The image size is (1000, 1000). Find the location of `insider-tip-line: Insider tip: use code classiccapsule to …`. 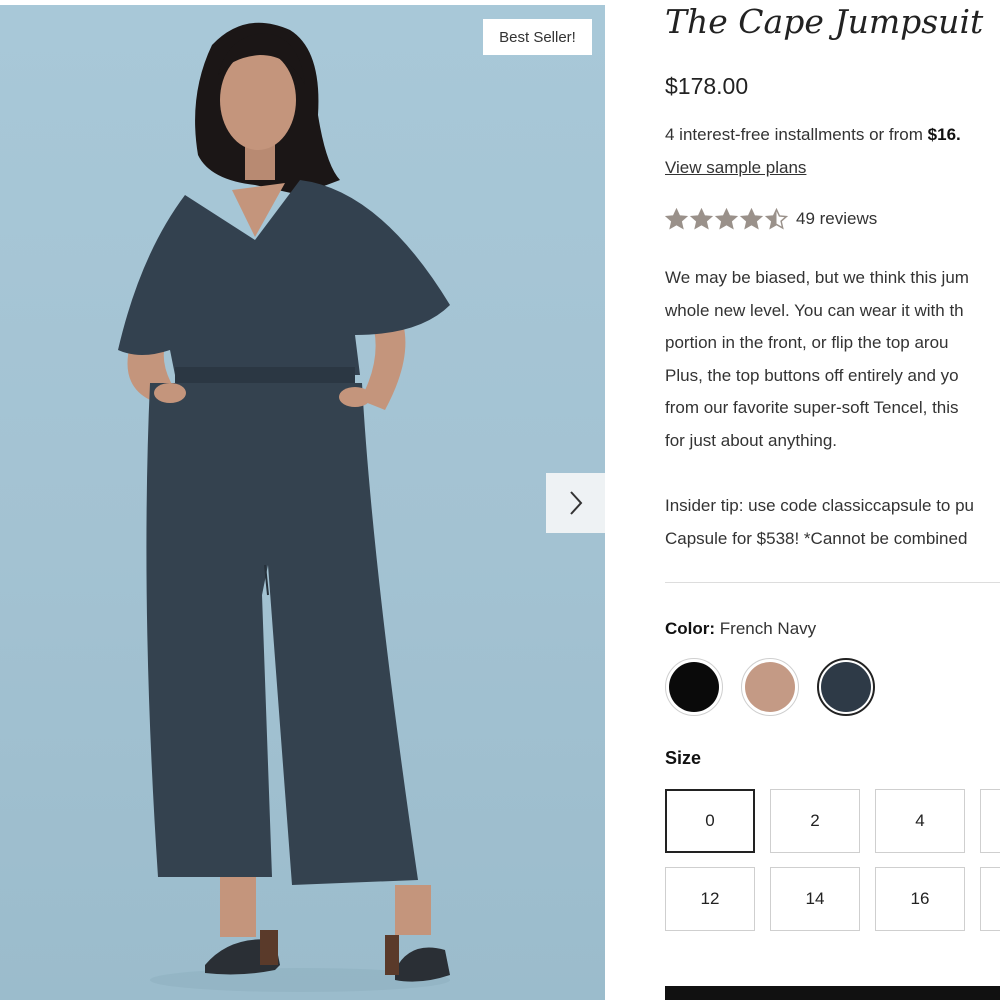

insider-tip-line: Insider tip: use code classiccapsule to … is located at coordinates (820, 505).